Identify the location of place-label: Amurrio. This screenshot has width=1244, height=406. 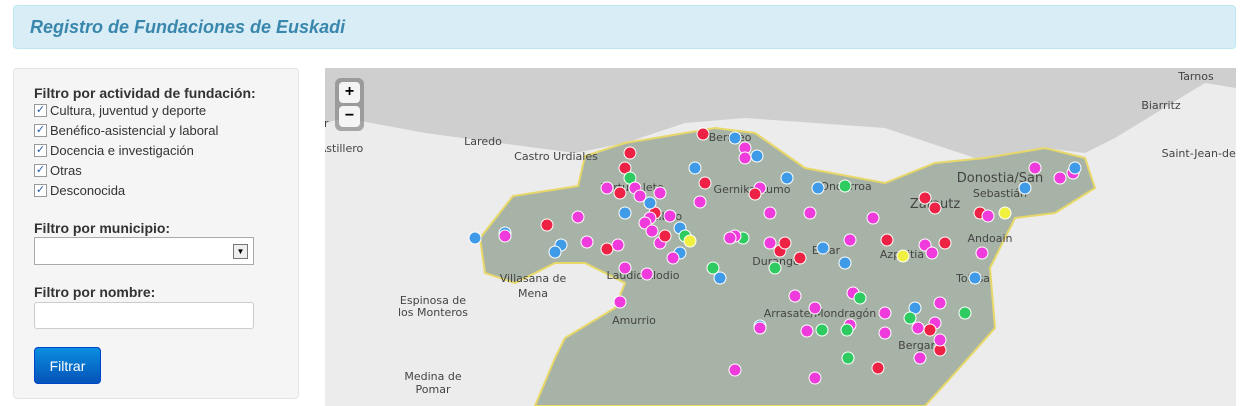
(634, 320).